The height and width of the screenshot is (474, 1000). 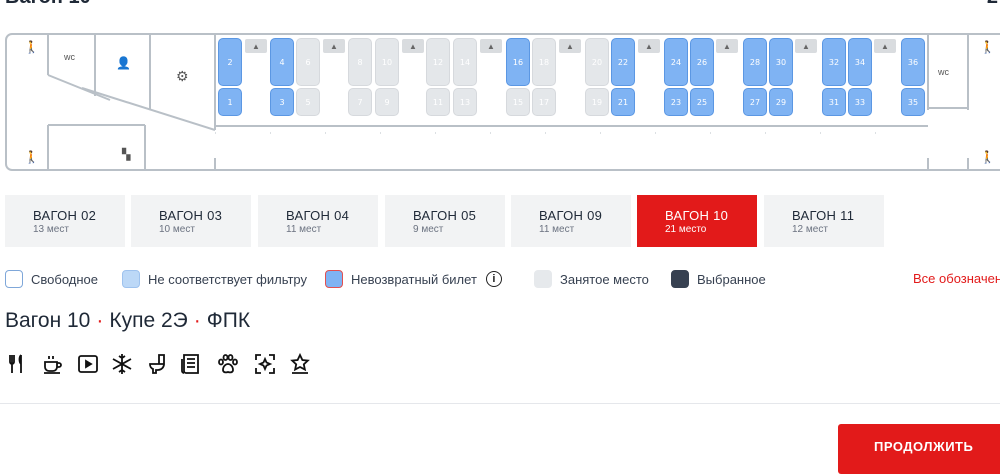 I want to click on seat: 19, so click(x=597, y=102).